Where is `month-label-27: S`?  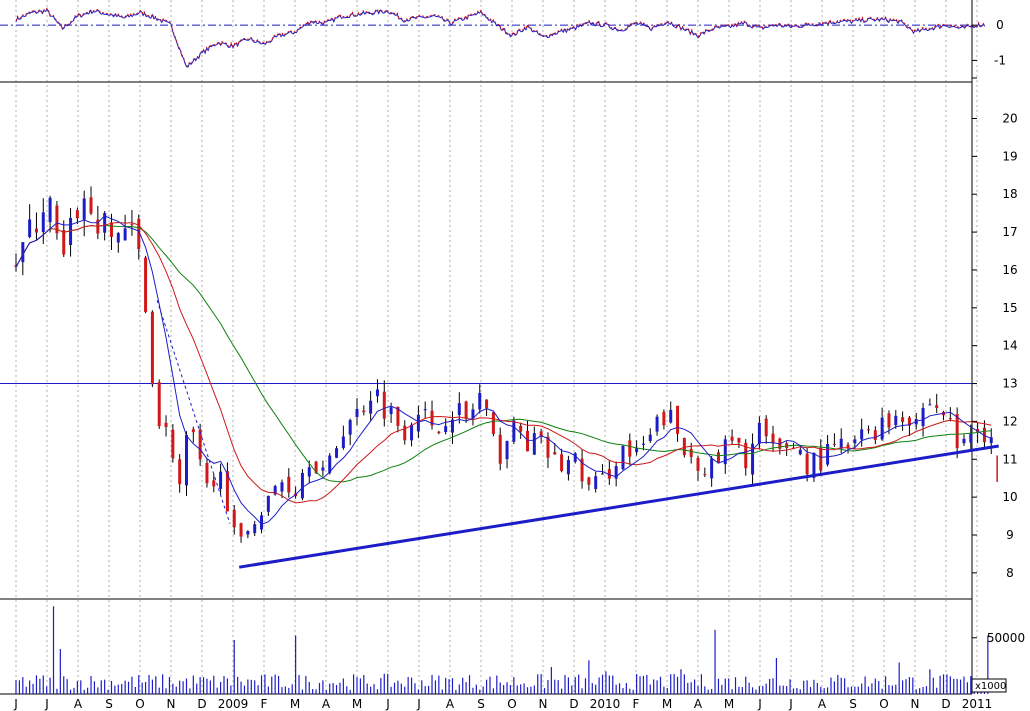 month-label-27: S is located at coordinates (853, 704).